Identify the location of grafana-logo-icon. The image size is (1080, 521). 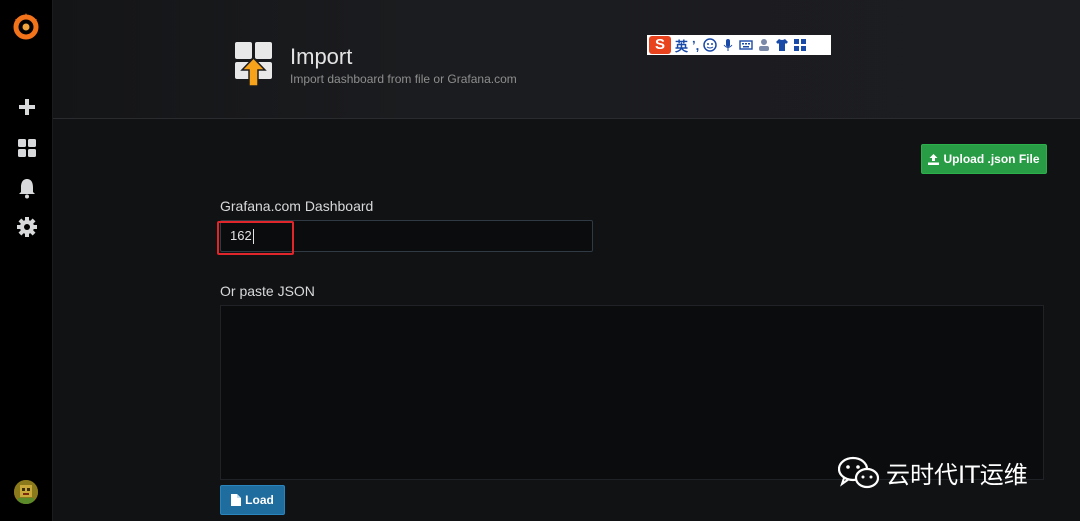
(26, 26).